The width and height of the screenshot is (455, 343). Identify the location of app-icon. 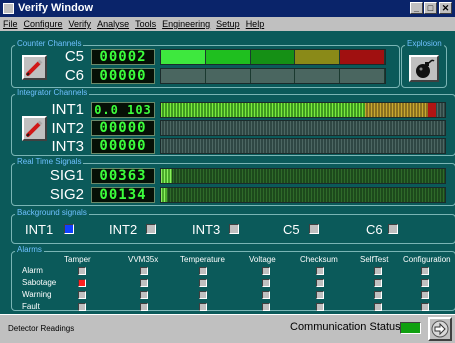
(8, 8).